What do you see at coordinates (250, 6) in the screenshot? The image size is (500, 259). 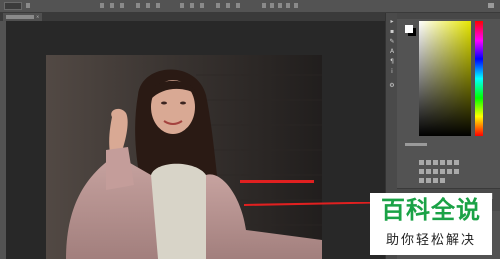 I see `options-bar` at bounding box center [250, 6].